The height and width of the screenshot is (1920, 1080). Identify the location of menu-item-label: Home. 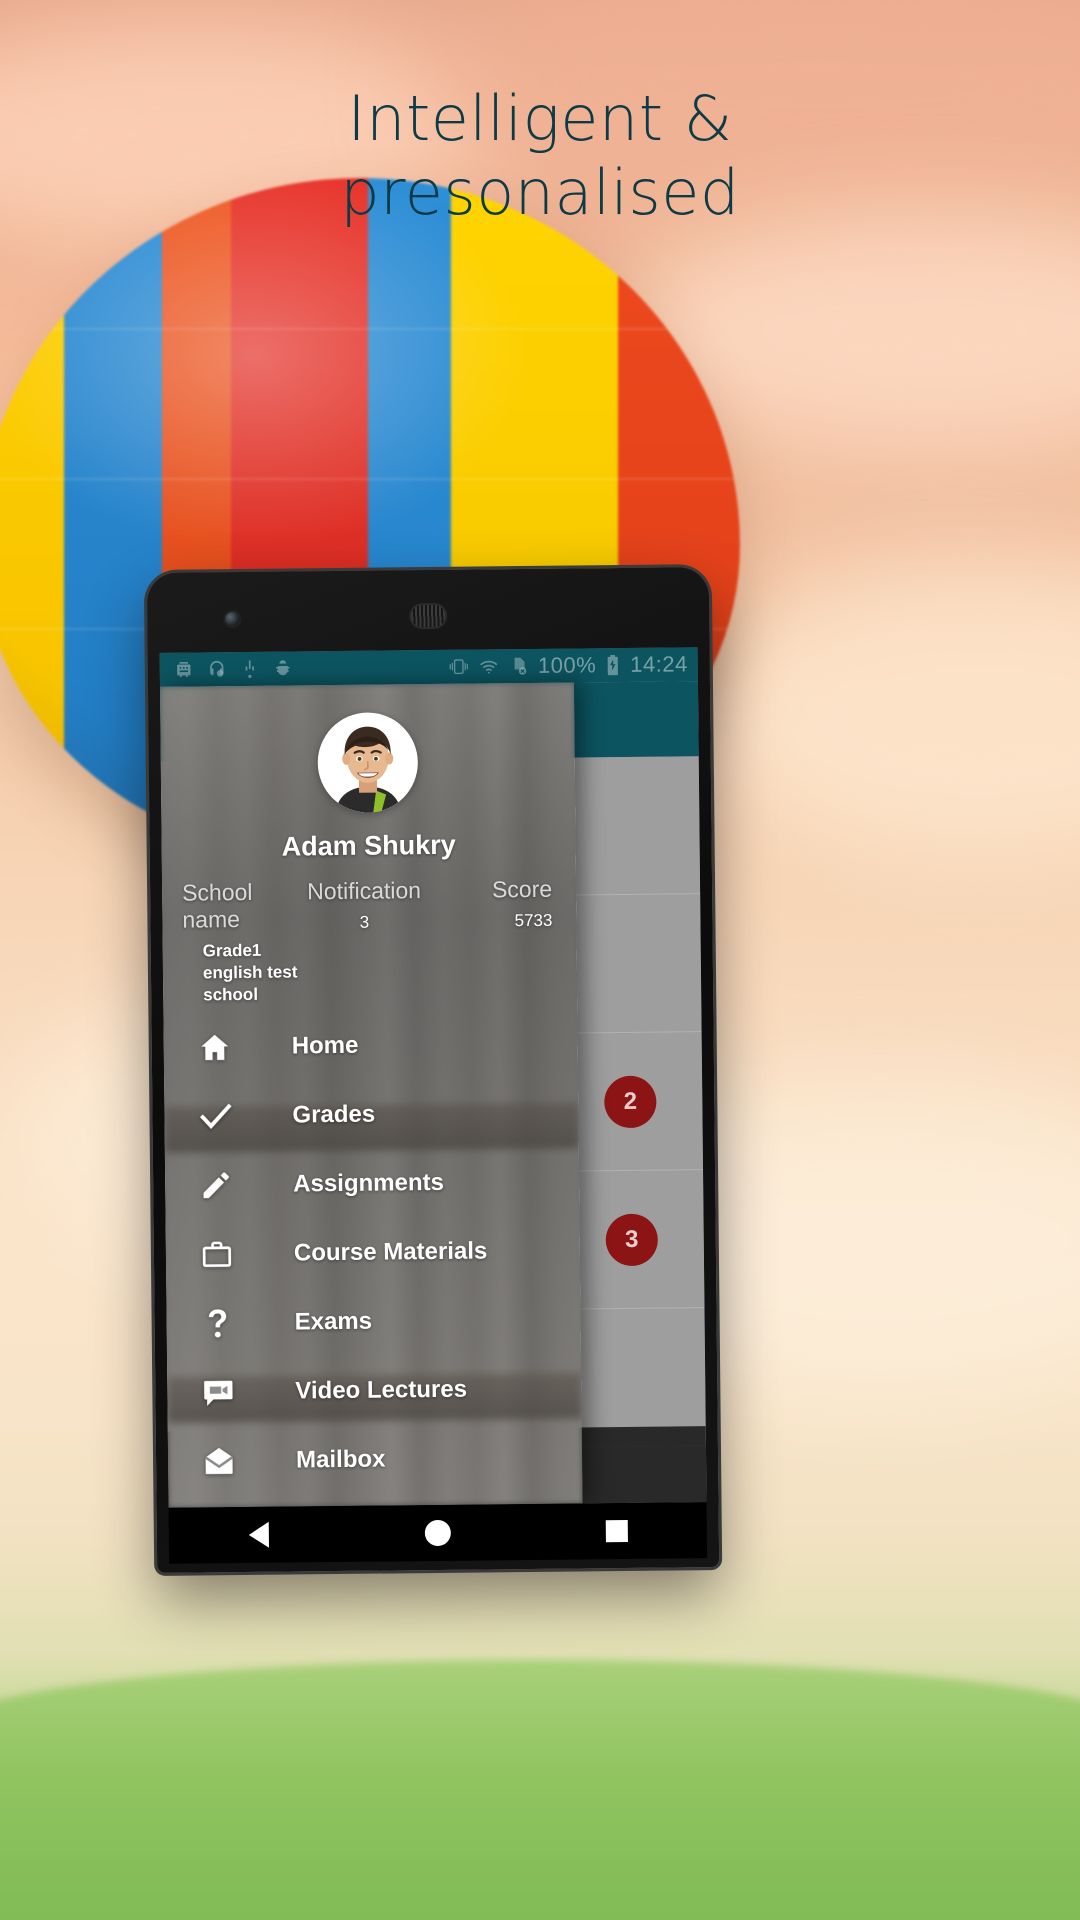
(325, 1045).